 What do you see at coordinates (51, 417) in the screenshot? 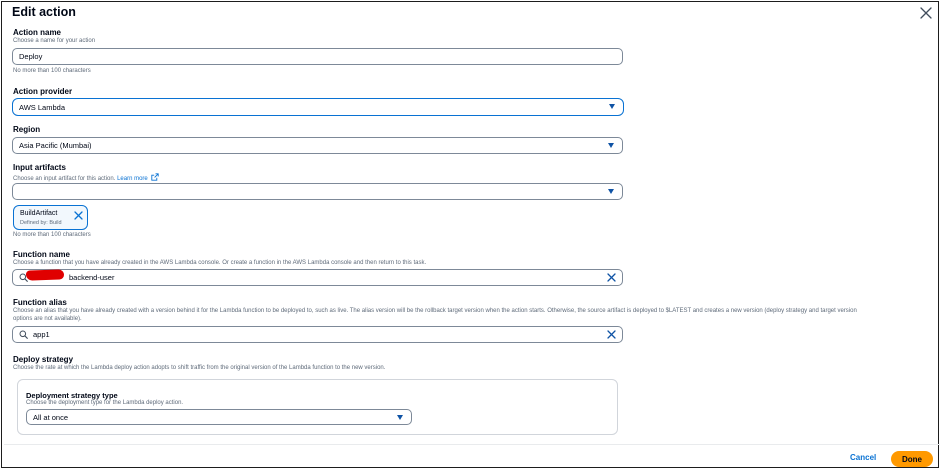
I see `deployment-strategy-type-value: All at once` at bounding box center [51, 417].